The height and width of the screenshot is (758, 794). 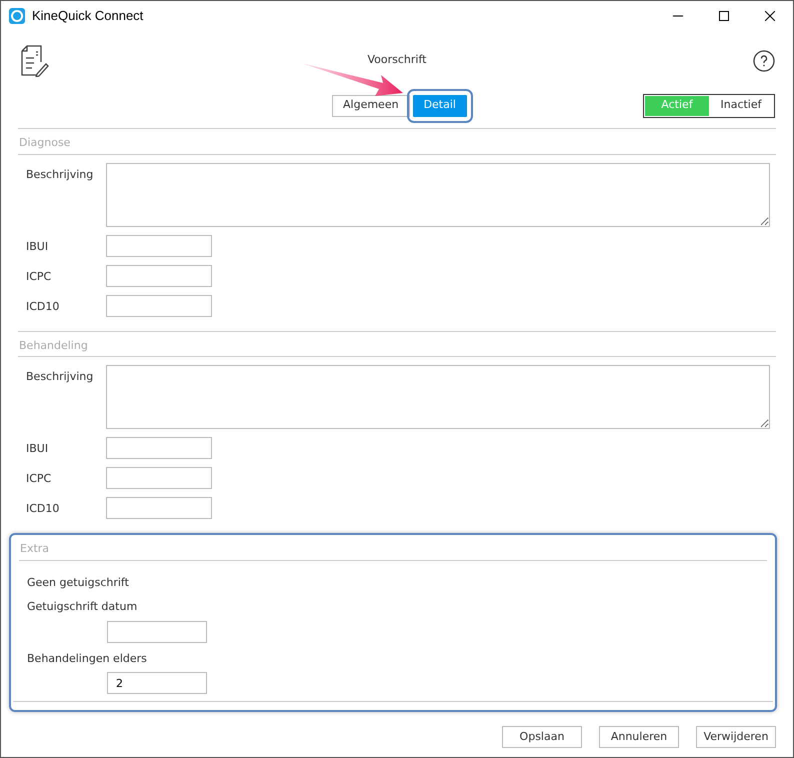 I want to click on footer-button: Verwijderen, so click(x=736, y=737).